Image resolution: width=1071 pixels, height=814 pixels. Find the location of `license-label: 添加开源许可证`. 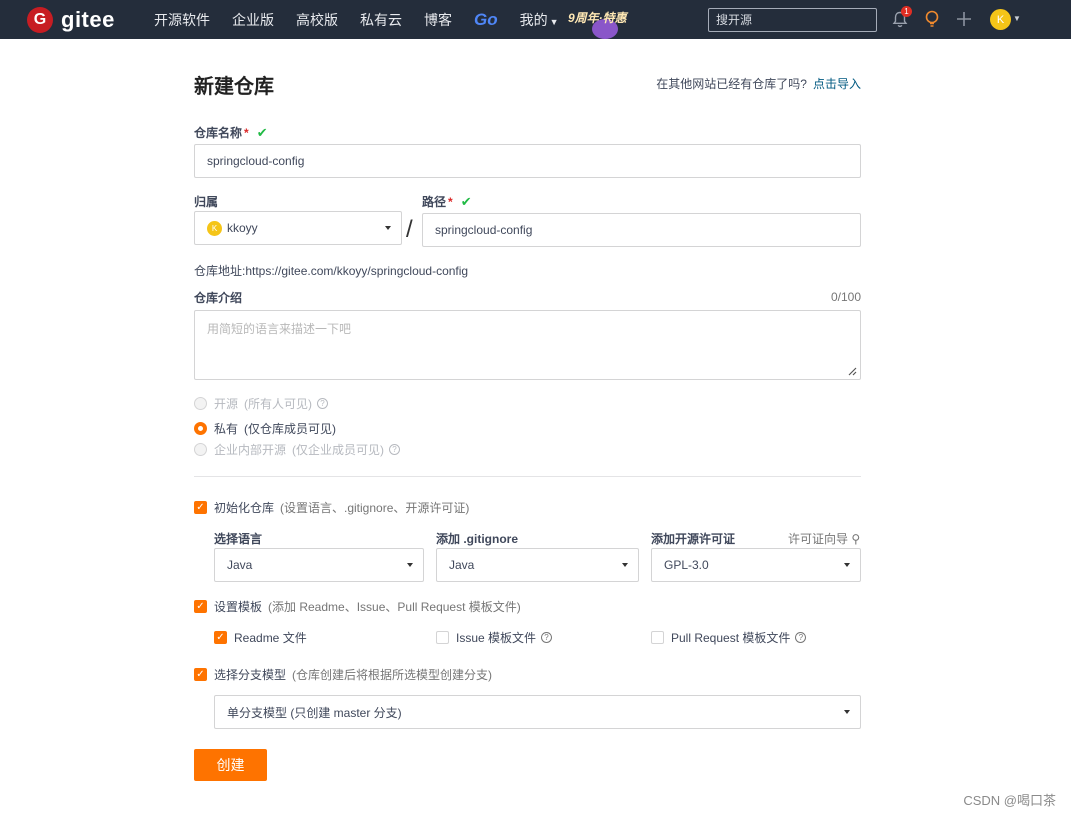

license-label: 添加开源许可证 is located at coordinates (693, 539).